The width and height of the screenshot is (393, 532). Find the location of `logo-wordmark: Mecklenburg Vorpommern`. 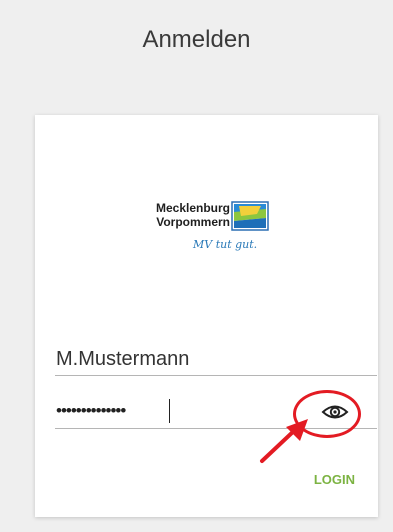

logo-wordmark: Mecklenburg Vorpommern is located at coordinates (187, 215).